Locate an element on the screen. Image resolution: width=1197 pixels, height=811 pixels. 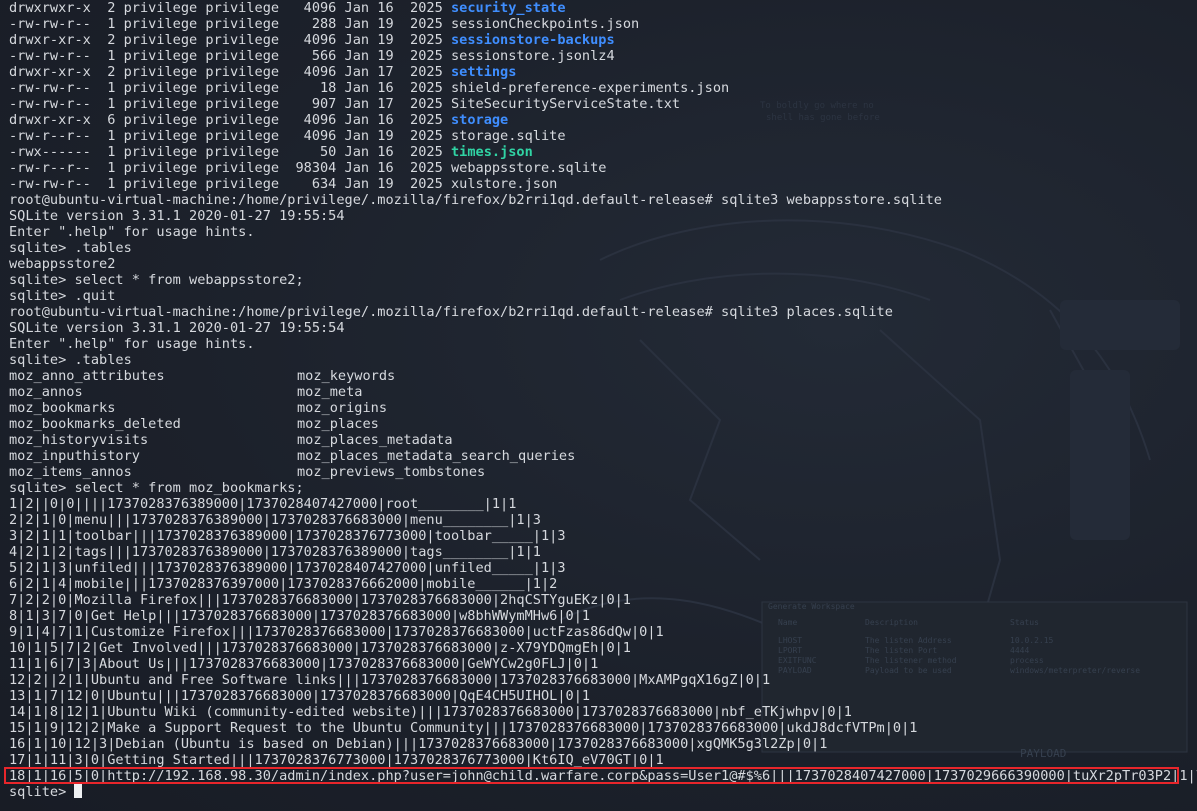
file-name: storage.sqlite is located at coordinates (508, 136).